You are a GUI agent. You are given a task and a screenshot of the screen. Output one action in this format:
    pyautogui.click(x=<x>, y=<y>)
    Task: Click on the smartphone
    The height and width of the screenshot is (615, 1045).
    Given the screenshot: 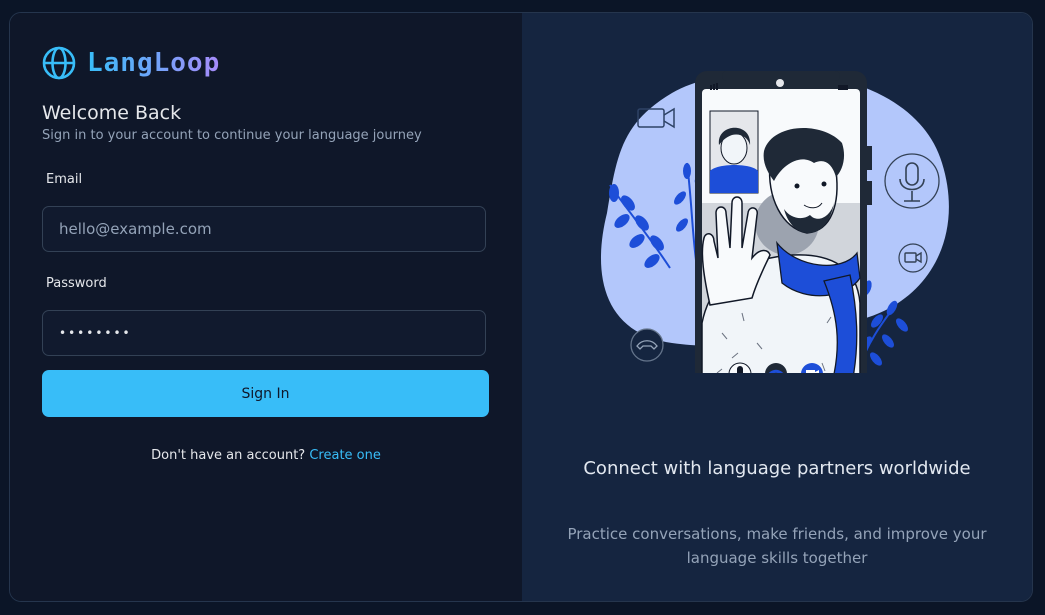 What is the action you would take?
    pyautogui.click(x=783, y=222)
    